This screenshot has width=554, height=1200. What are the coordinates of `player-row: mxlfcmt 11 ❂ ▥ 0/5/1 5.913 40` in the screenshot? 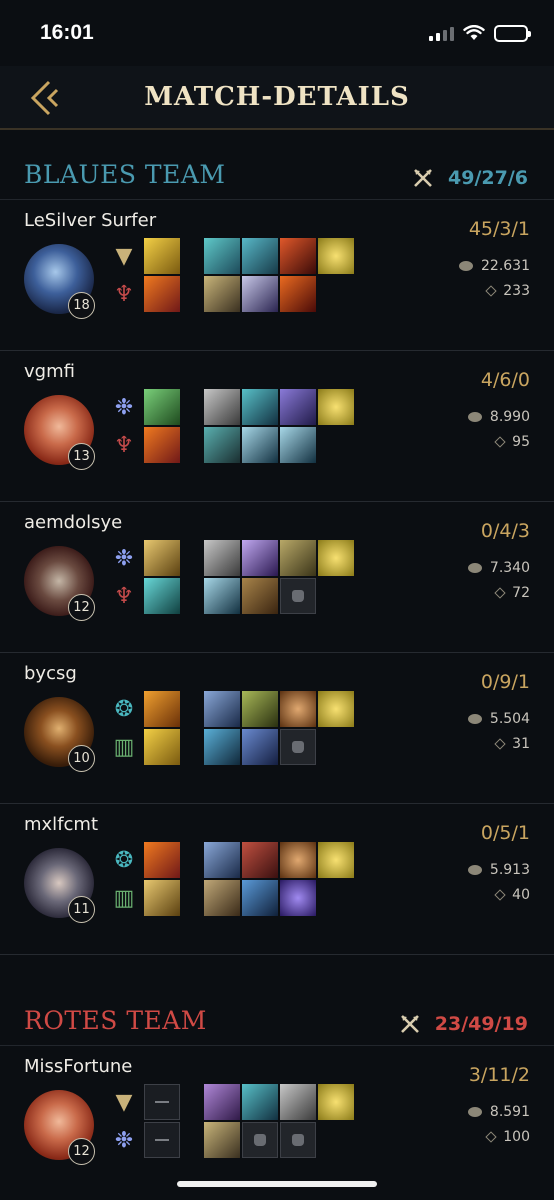 It's located at (277, 879).